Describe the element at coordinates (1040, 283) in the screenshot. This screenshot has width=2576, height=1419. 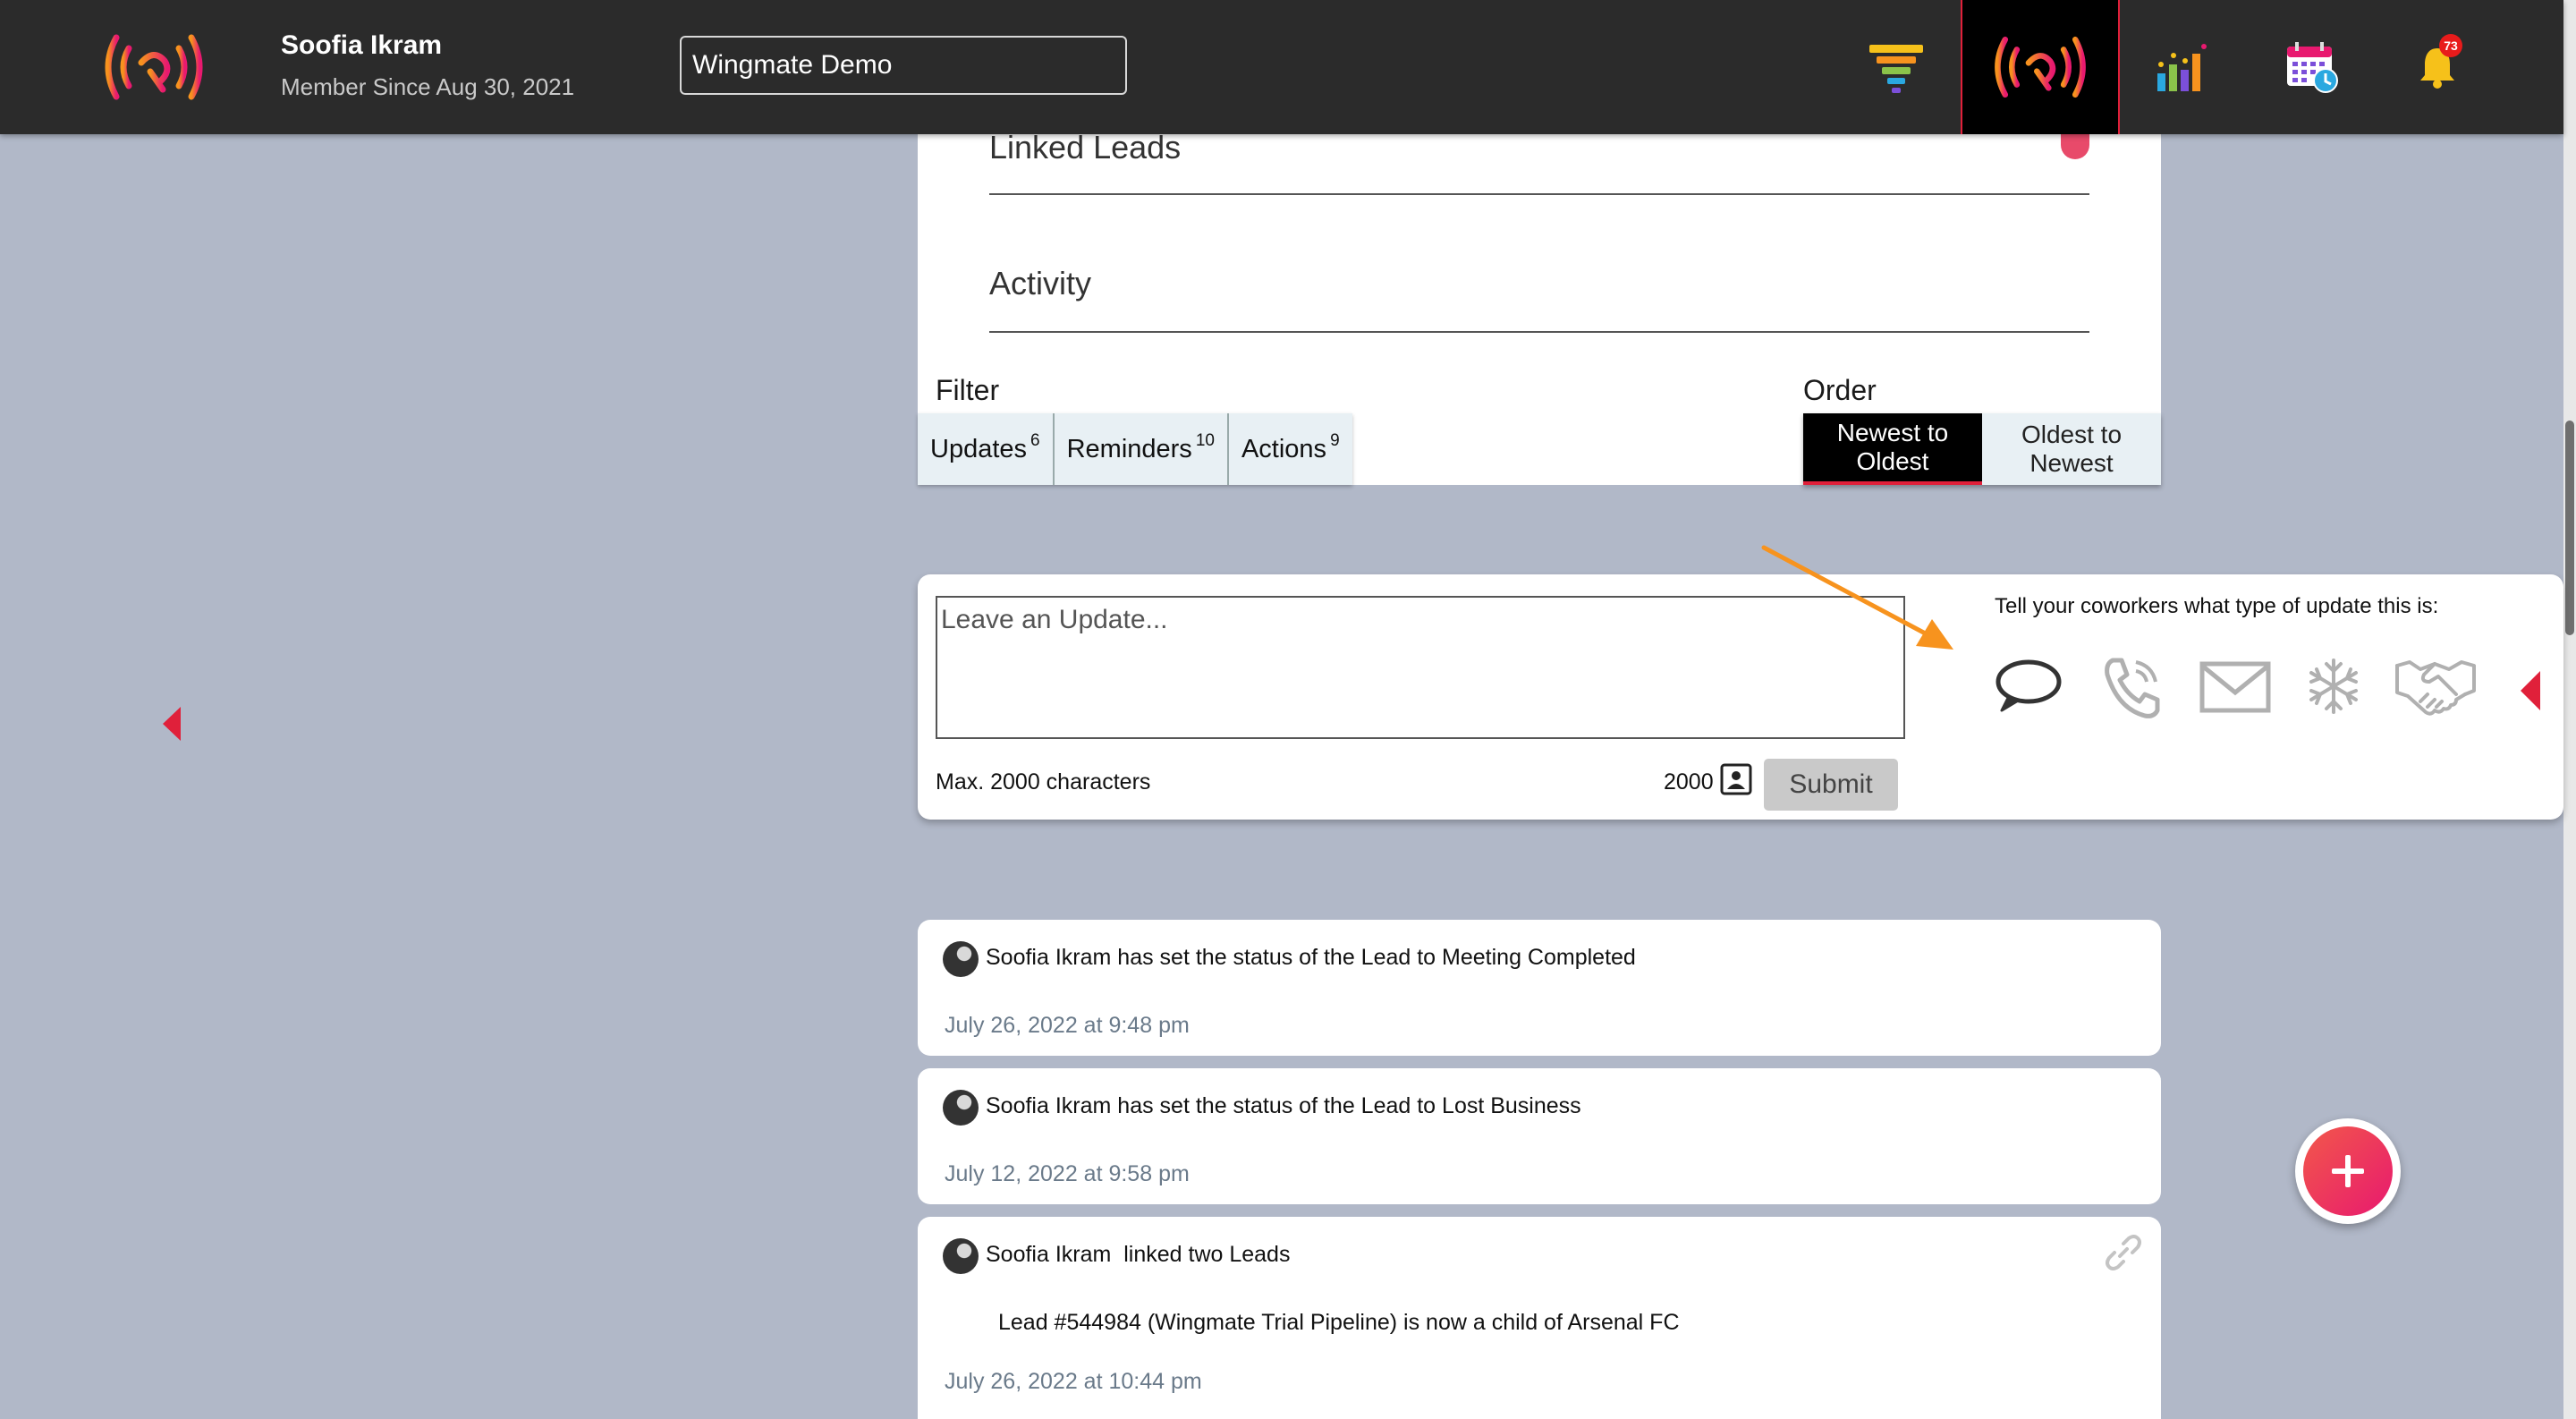
I see `activity-title: Activity` at that location.